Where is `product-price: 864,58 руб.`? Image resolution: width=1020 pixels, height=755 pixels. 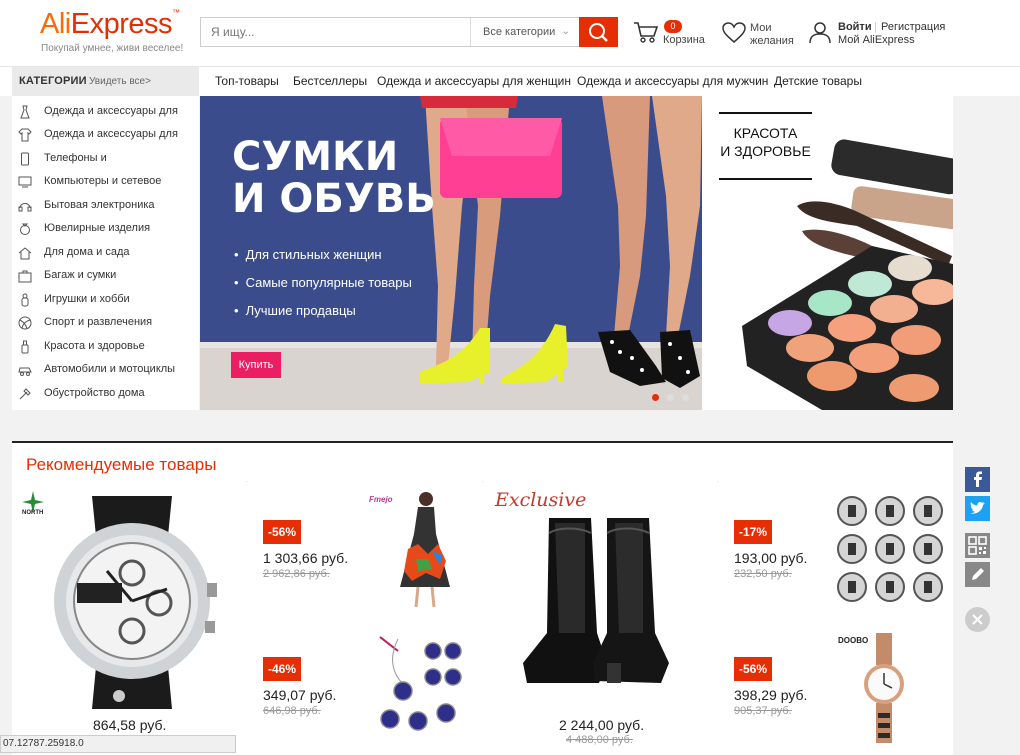
product-price: 864,58 руб. is located at coordinates (130, 725).